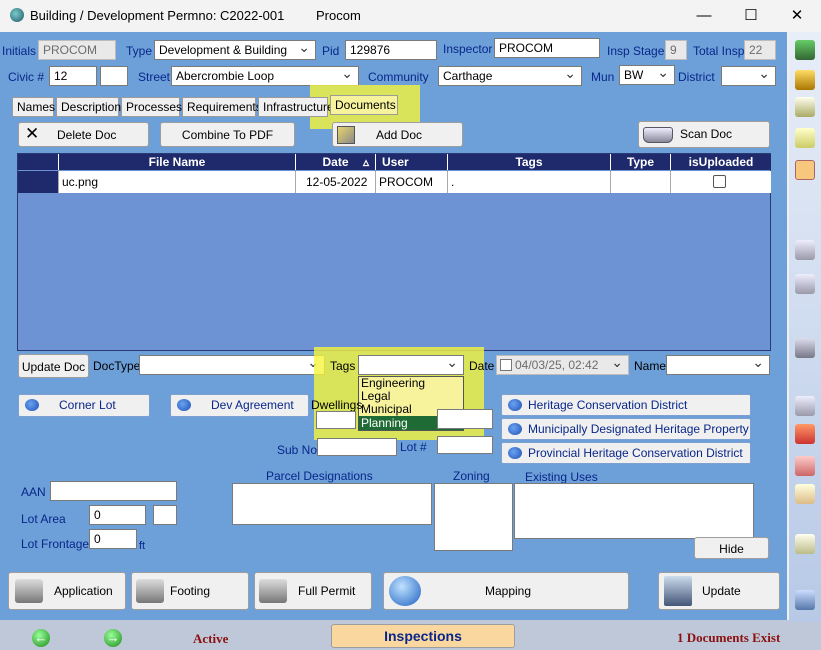 The image size is (821, 650). What do you see at coordinates (731, 548) in the screenshot?
I see `hide-button: Hide` at bounding box center [731, 548].